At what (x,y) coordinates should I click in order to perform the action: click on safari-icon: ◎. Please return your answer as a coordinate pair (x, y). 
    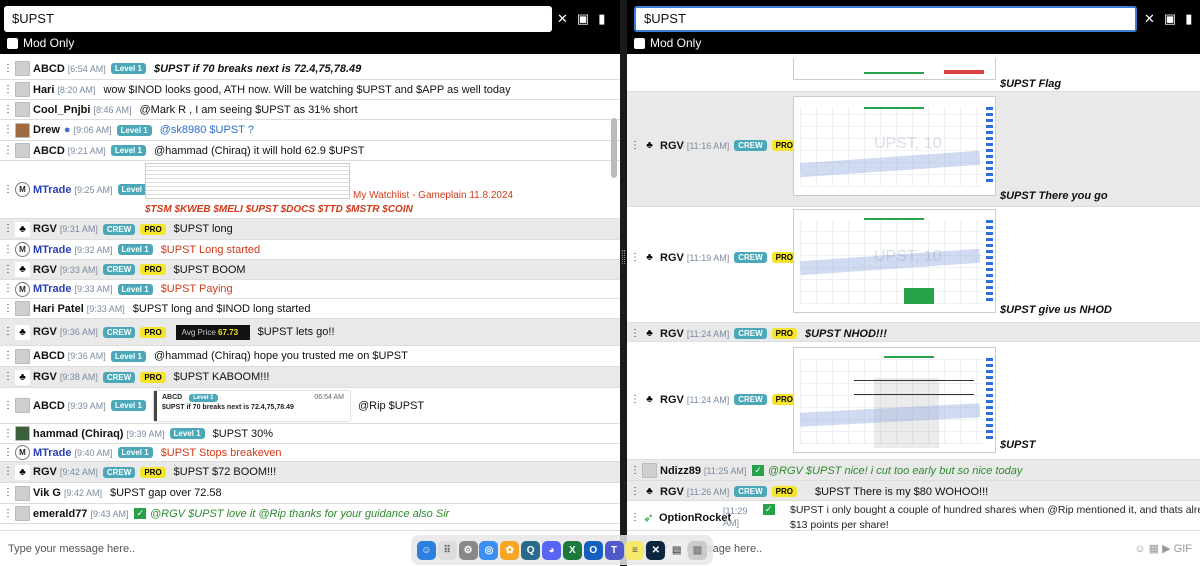
    Looking at the image, I should click on (489, 550).